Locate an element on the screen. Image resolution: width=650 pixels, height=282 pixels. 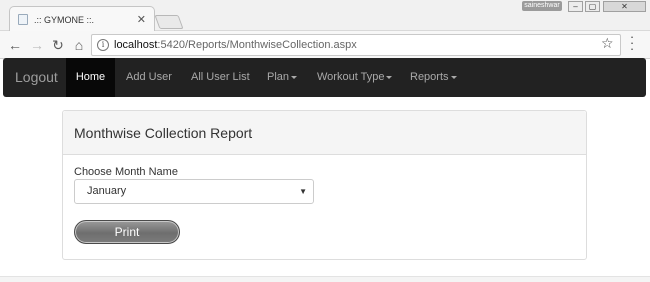
browser-tab: .:: GYMONE ::. ✕ is located at coordinates (82, 19).